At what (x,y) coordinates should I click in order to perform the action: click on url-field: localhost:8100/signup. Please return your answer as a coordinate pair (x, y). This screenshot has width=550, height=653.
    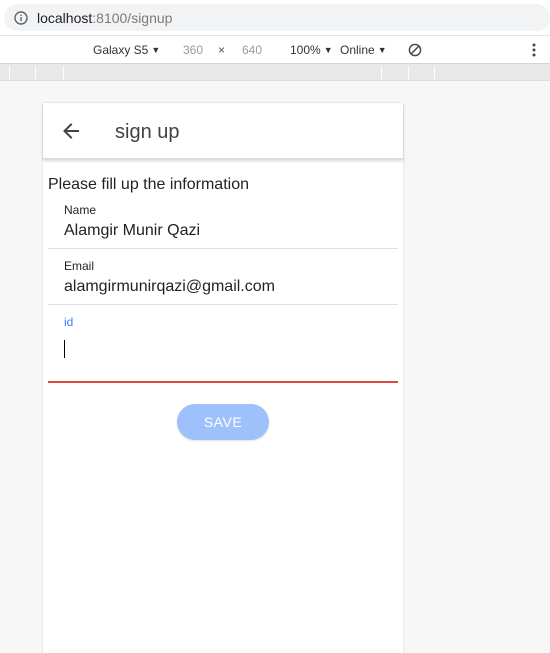
    Looking at the image, I should click on (277, 17).